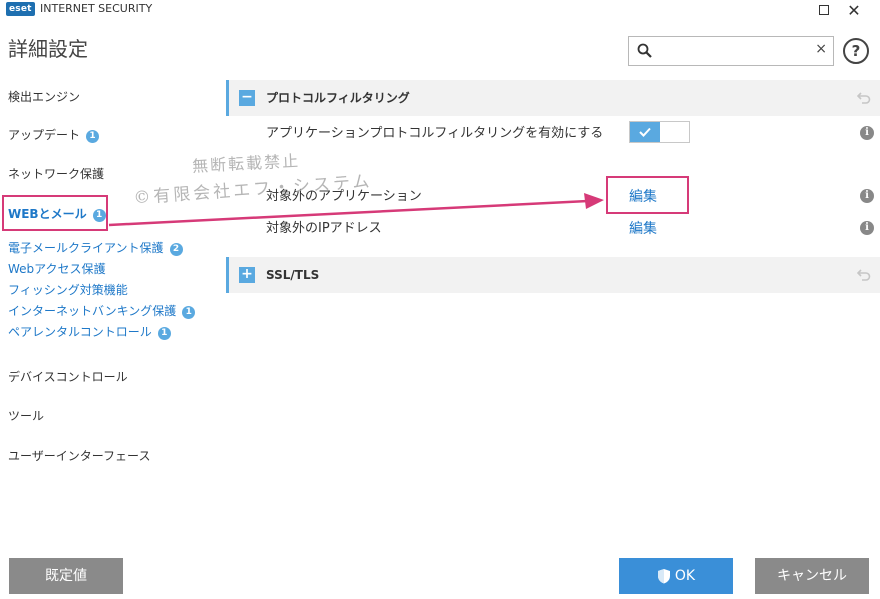 Image resolution: width=880 pixels, height=599 pixels. I want to click on highlight-box-edit, so click(647, 195).